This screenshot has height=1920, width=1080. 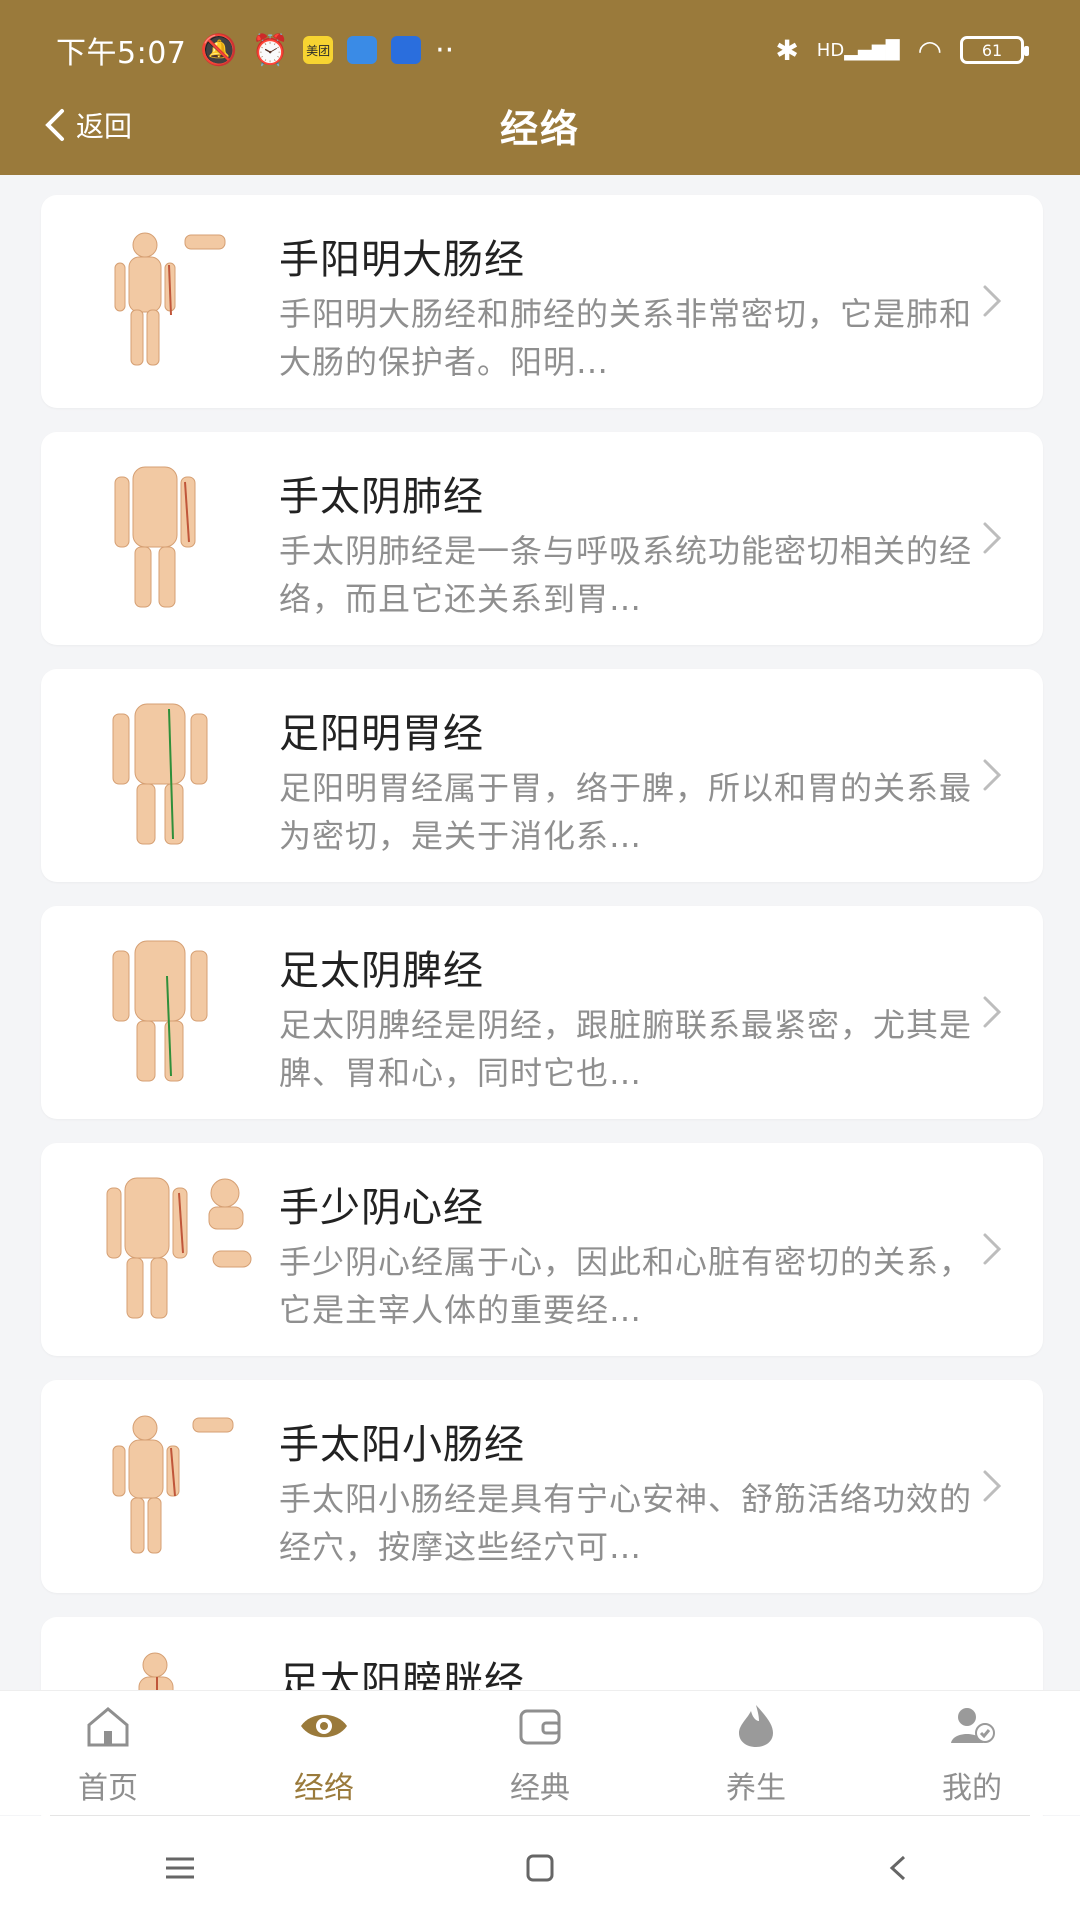 What do you see at coordinates (929, 50) in the screenshot?
I see `wifi-icon: ◠` at bounding box center [929, 50].